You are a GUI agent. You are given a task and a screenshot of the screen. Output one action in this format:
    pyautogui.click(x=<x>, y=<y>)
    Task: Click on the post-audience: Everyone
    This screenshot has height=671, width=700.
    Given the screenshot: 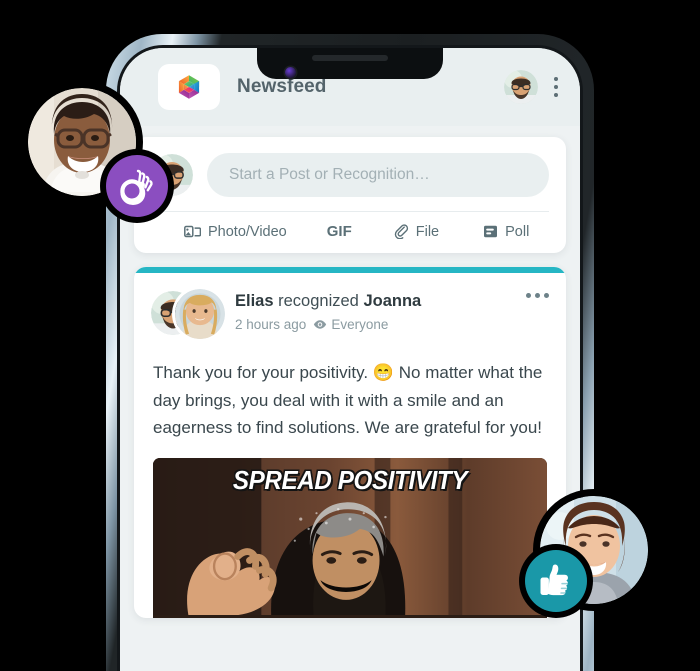 What is the action you would take?
    pyautogui.click(x=350, y=324)
    